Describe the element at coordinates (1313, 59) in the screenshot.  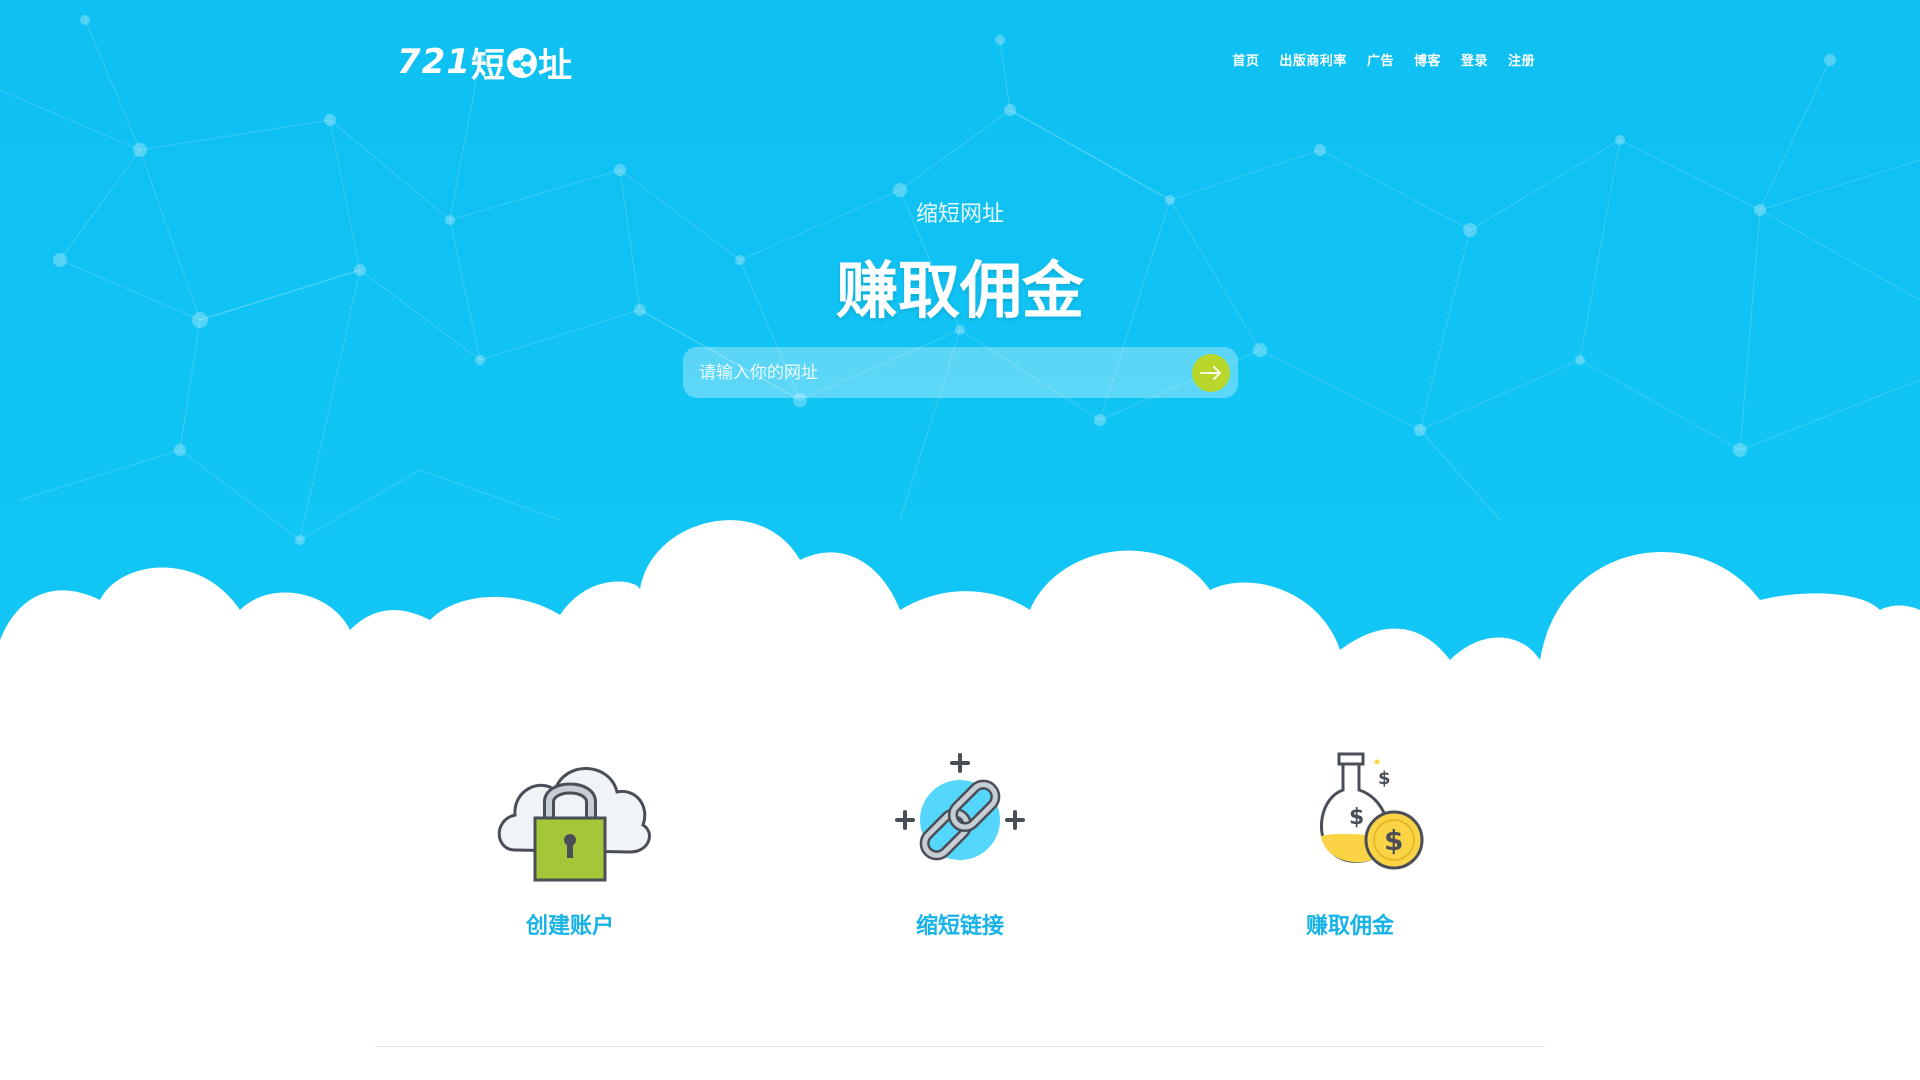
I see `nav-publisher-rates: 出版商利率` at that location.